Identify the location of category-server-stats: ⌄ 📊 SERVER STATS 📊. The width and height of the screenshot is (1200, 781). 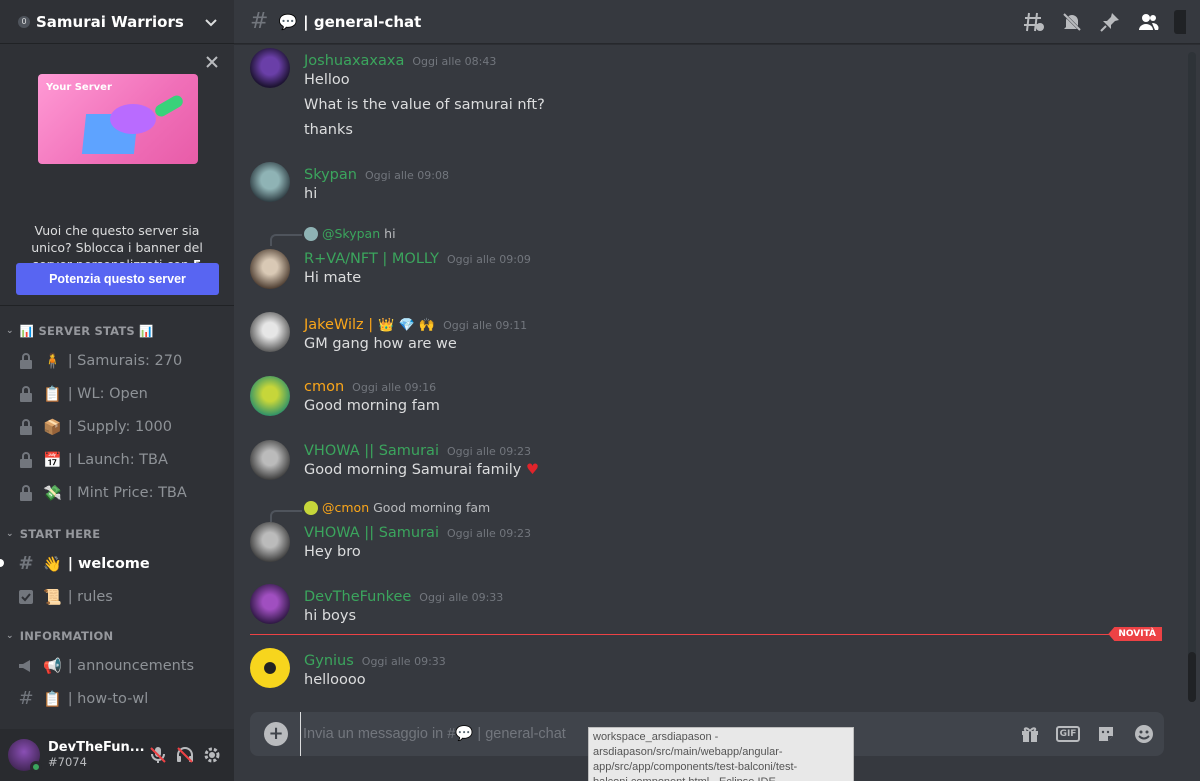
(117, 331).